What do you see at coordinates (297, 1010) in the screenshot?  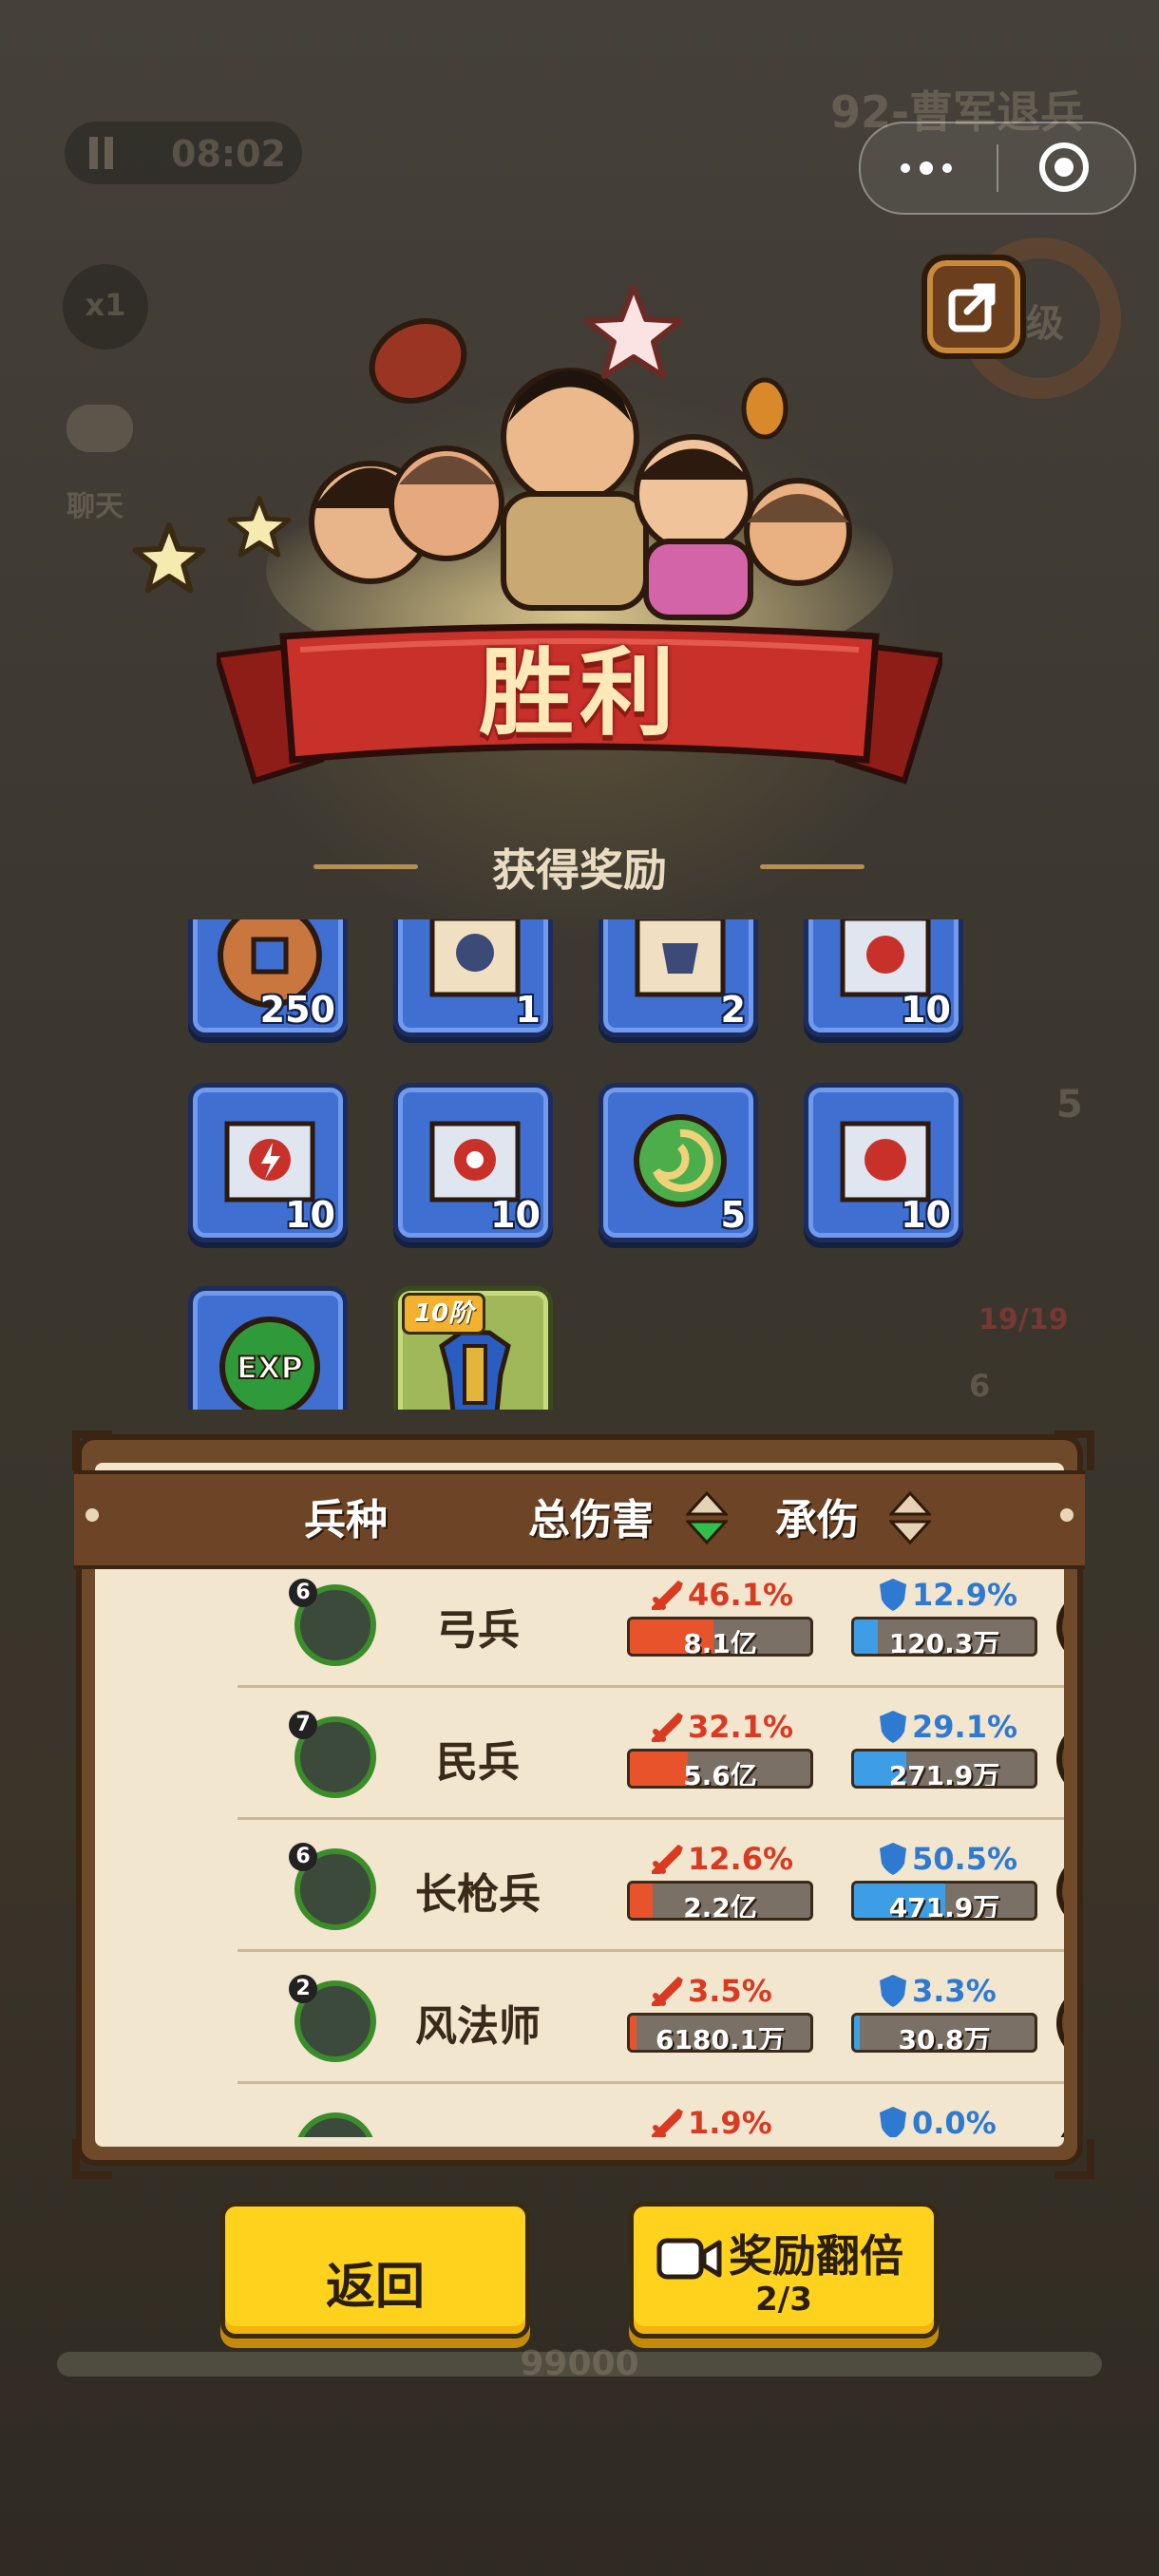 I see `reward-count: 250` at bounding box center [297, 1010].